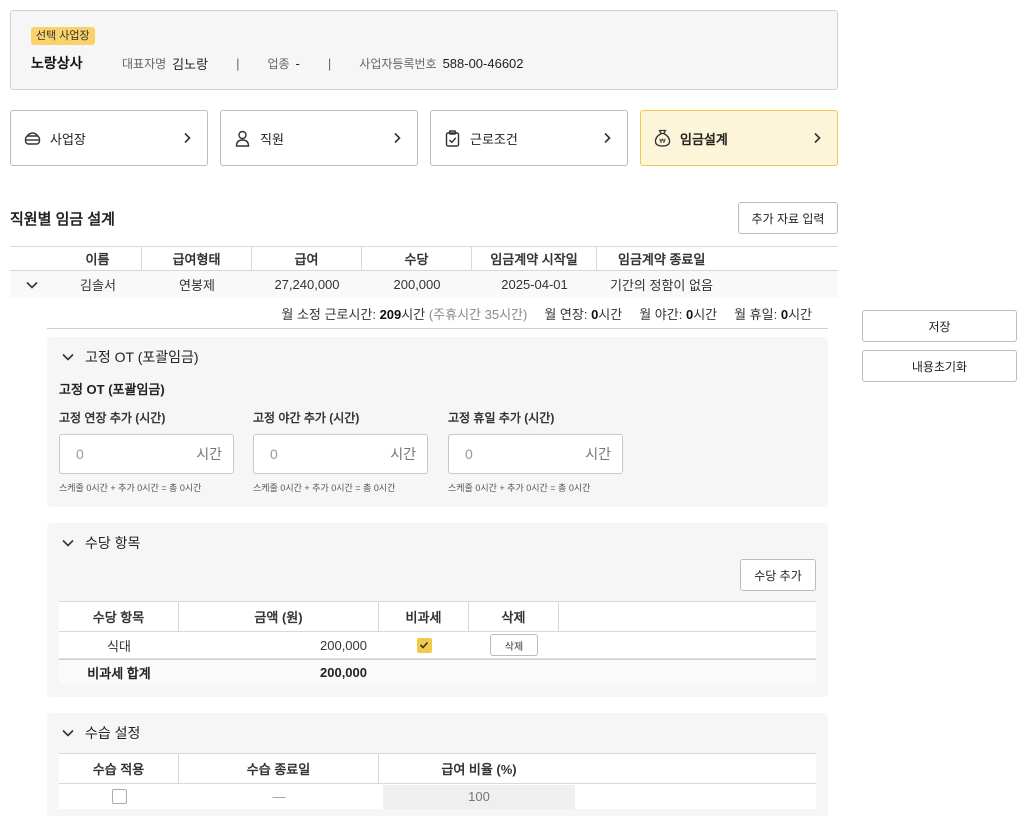 The width and height of the screenshot is (1027, 816). Describe the element at coordinates (704, 139) in the screenshot. I see `step-label: 임금설계` at that location.